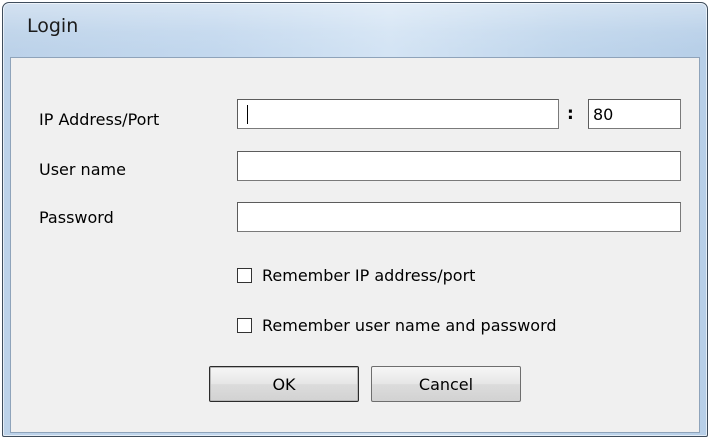 This screenshot has width=710, height=439. What do you see at coordinates (446, 384) in the screenshot?
I see `cancel-button: Cancel` at bounding box center [446, 384].